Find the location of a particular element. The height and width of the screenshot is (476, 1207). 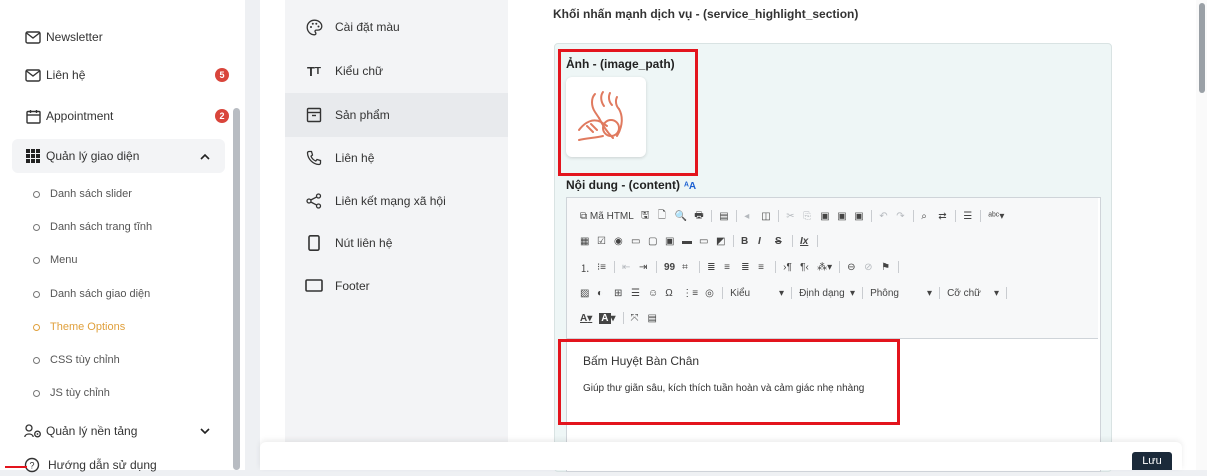

special-char-icon: Ω is located at coordinates (670, 293).